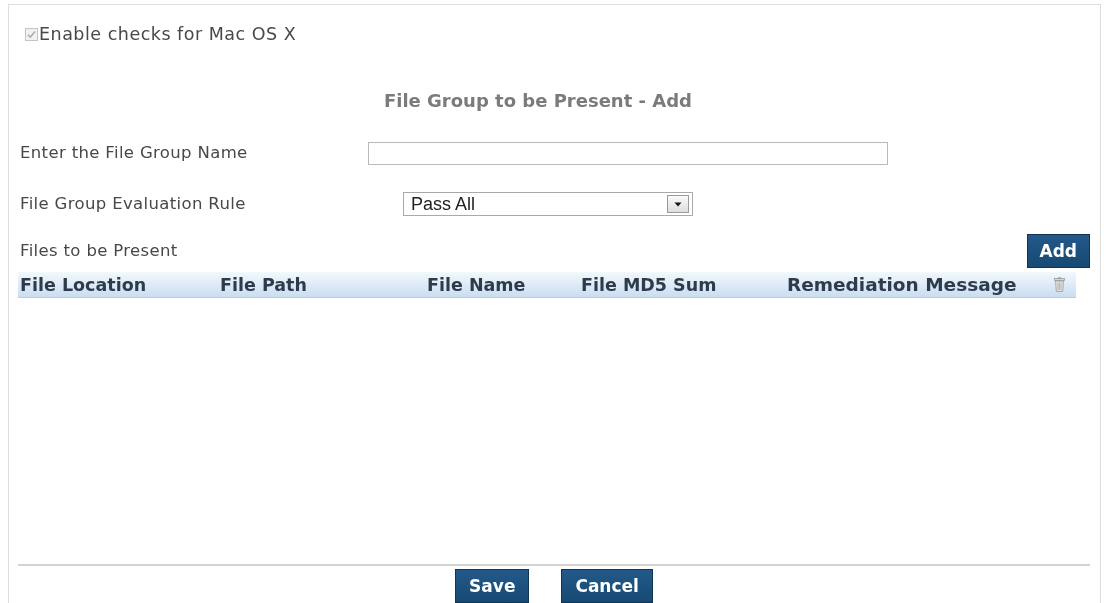 Image resolution: width=1107 pixels, height=603 pixels. What do you see at coordinates (548, 204) in the screenshot?
I see `dropdown-field: Pass All` at bounding box center [548, 204].